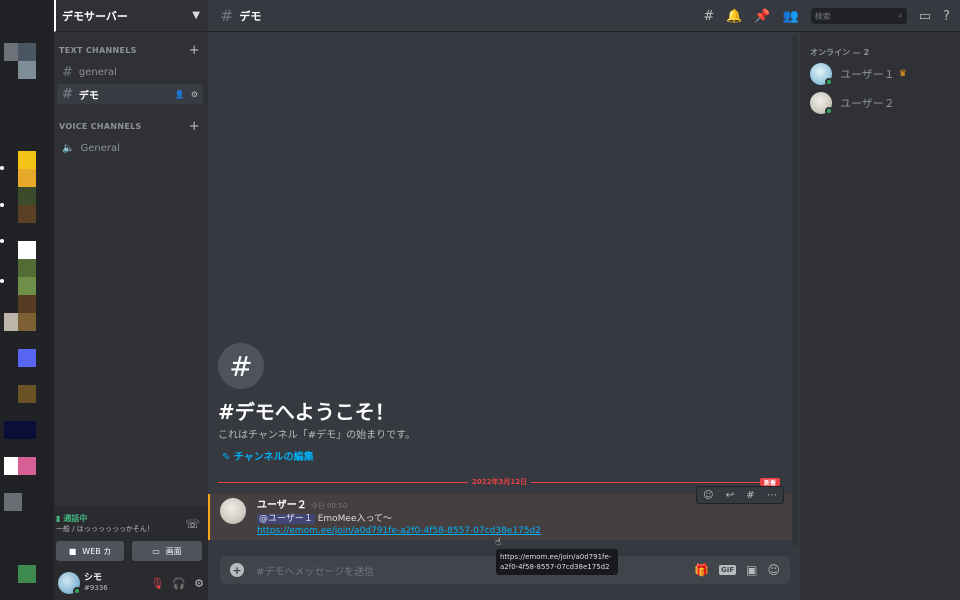 The width and height of the screenshot is (960, 600). What do you see at coordinates (925, 16) in the screenshot?
I see `inbox-icon: ▭` at bounding box center [925, 16].